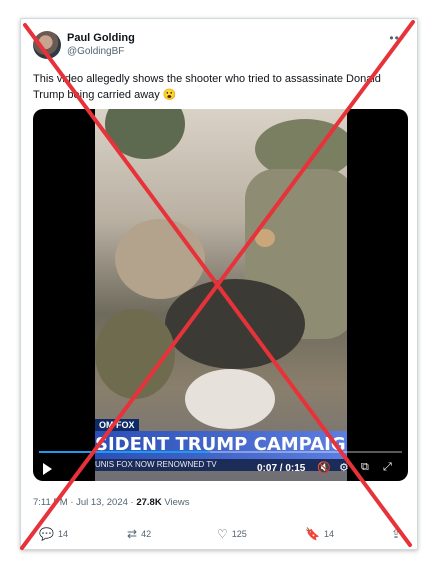 The image size is (438, 570). I want to click on tweet-meta: 7:11 PM · Jul 13, 2024 · 27.8K Views, so click(111, 502).